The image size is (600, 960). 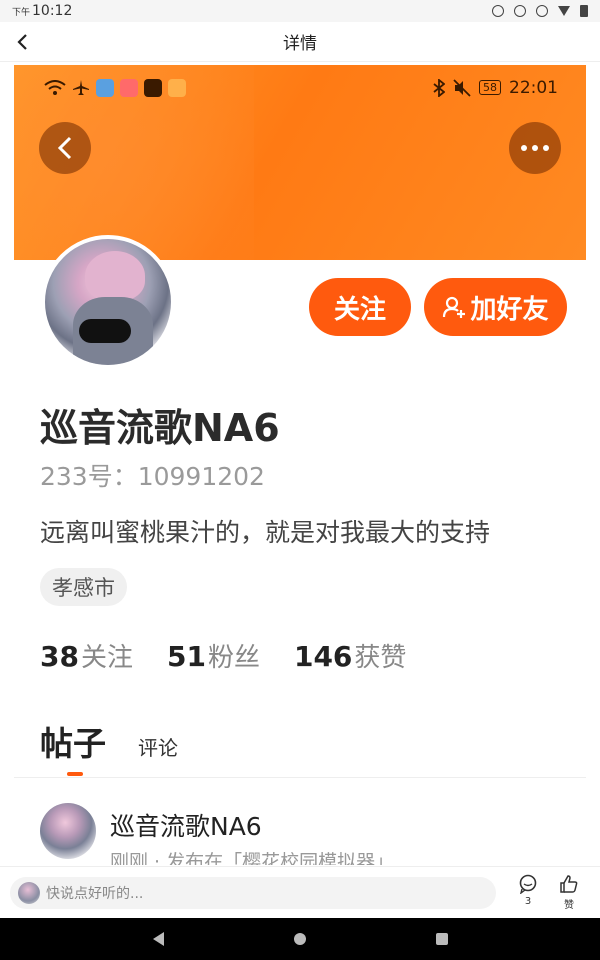 I want to click on profile-stats: 38 关注 51 粉丝 146 获赞, so click(x=223, y=655).